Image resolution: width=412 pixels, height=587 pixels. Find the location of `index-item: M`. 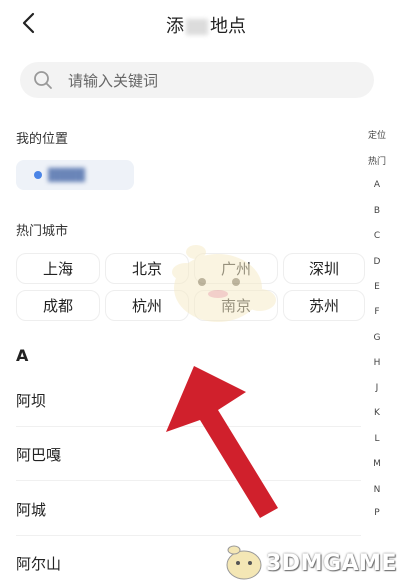

index-item: M is located at coordinates (377, 464).